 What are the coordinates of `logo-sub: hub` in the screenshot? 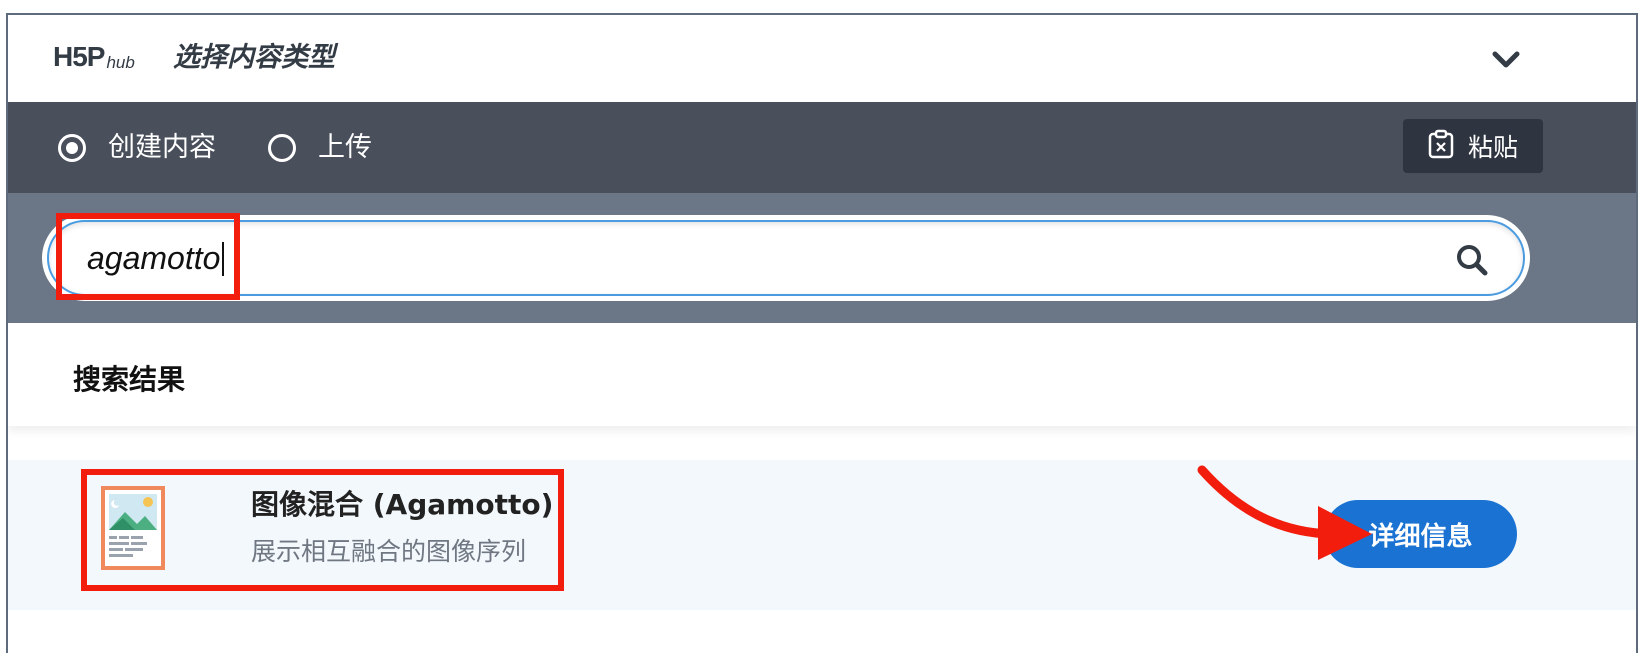 It's located at (120, 62).